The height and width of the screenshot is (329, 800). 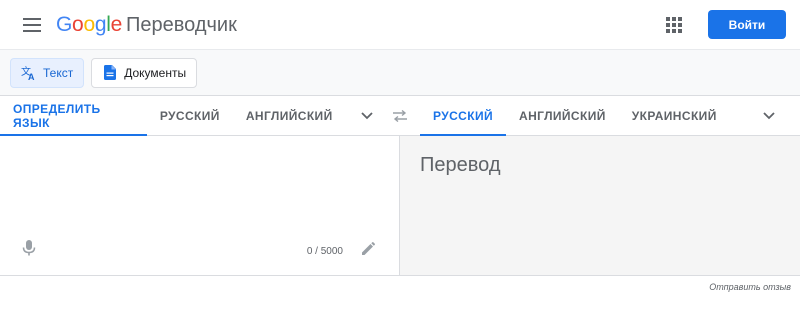 What do you see at coordinates (367, 115) in the screenshot?
I see `source-more-languages-chevron-down-icon` at bounding box center [367, 115].